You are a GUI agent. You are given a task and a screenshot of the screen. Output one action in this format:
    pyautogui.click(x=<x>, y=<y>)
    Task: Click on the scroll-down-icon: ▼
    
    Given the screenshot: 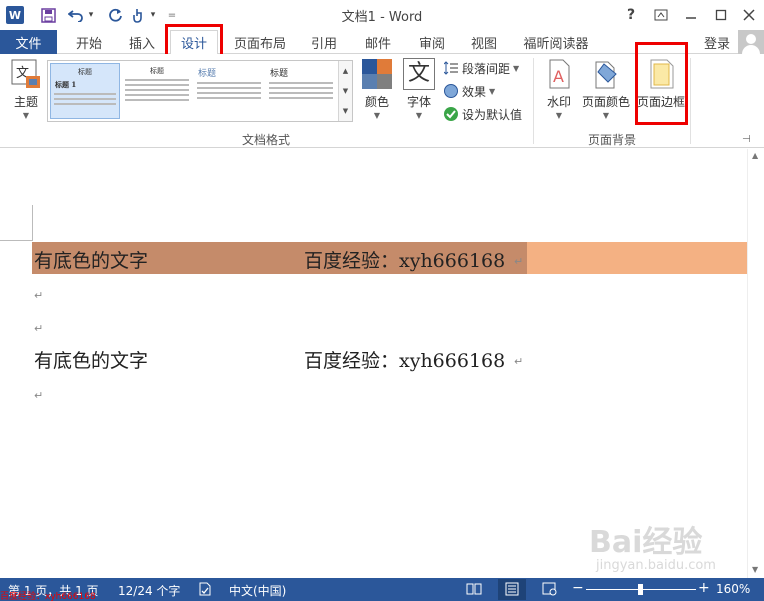 What is the action you would take?
    pyautogui.click(x=755, y=569)
    